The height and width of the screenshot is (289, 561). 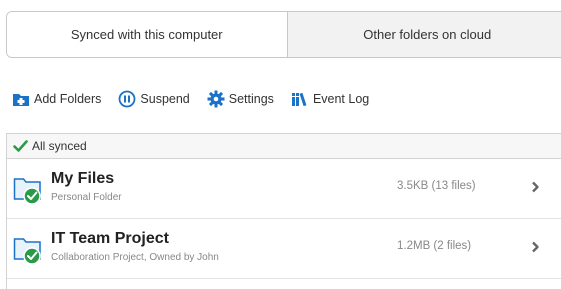 What do you see at coordinates (110, 238) in the screenshot?
I see `folder-name: IT Team Project` at bounding box center [110, 238].